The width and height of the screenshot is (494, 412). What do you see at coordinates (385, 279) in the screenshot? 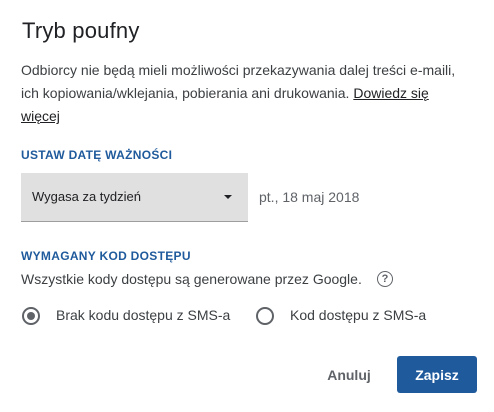
I see `help-icon: ?` at bounding box center [385, 279].